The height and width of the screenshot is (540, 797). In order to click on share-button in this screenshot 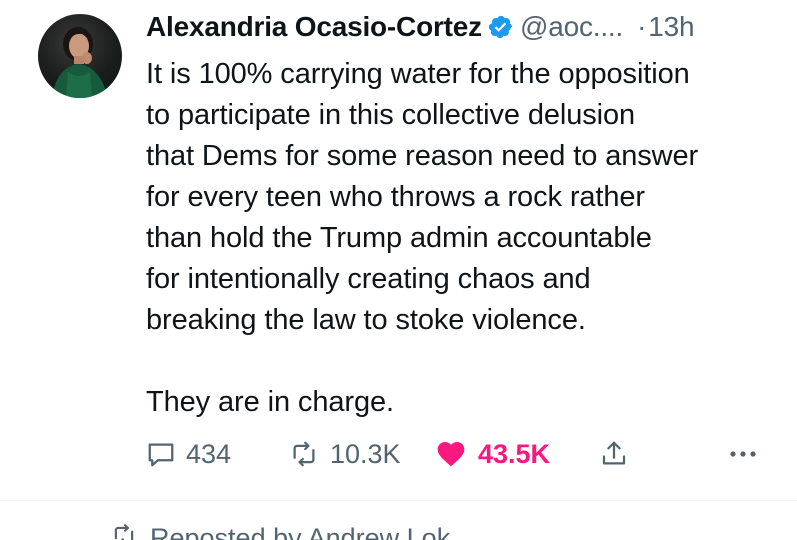, I will do `click(614, 454)`.